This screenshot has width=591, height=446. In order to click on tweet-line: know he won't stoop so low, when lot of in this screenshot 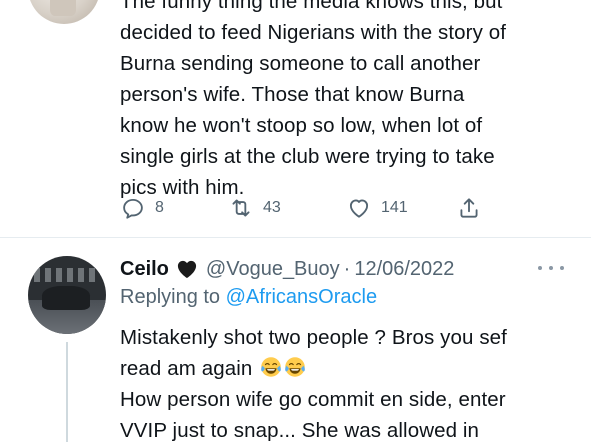, I will do `click(301, 125)`.